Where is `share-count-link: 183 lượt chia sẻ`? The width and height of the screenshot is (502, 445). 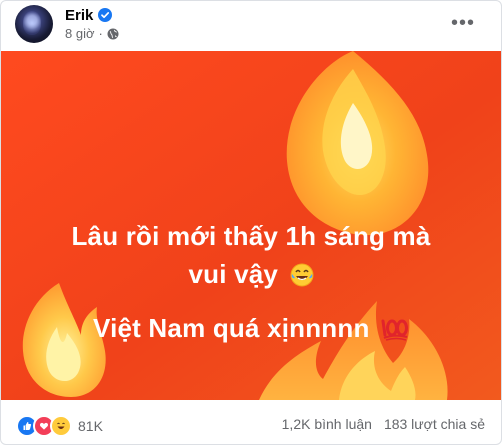
share-count-link: 183 lượt chia sẻ is located at coordinates (434, 424).